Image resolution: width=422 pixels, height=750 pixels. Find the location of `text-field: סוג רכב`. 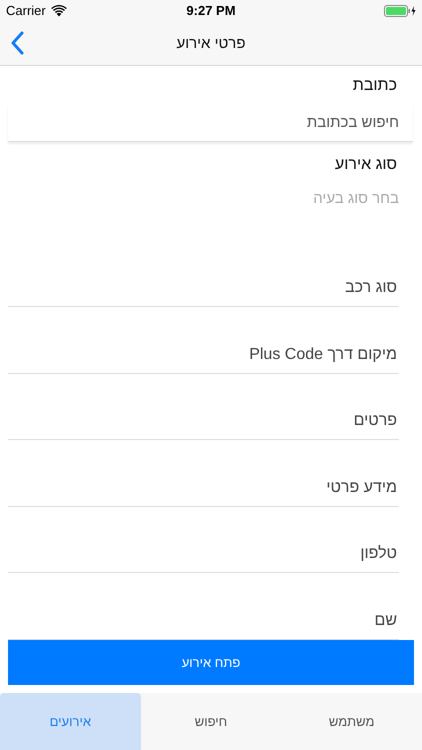

text-field: סוג רכב is located at coordinates (203, 274).